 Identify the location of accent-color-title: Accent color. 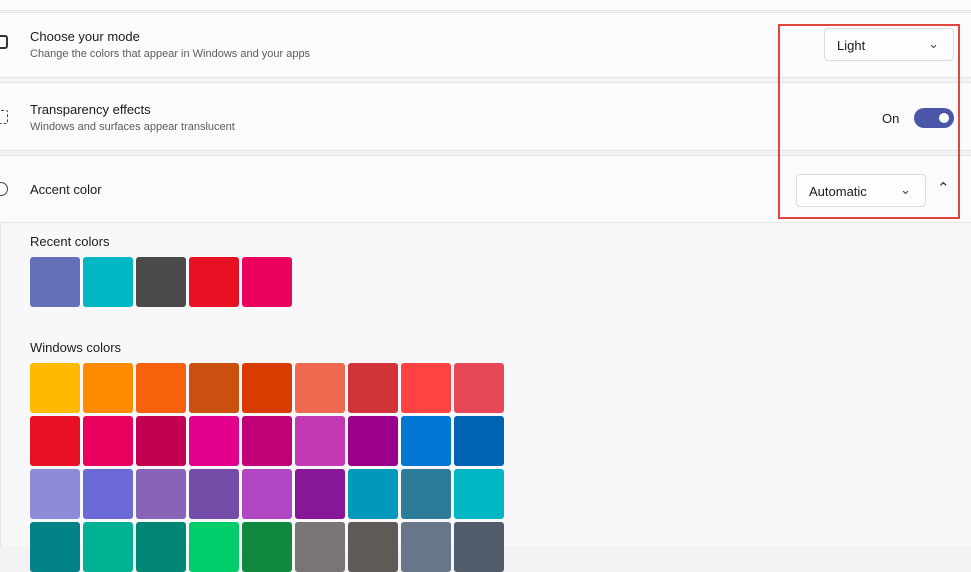
(66, 189).